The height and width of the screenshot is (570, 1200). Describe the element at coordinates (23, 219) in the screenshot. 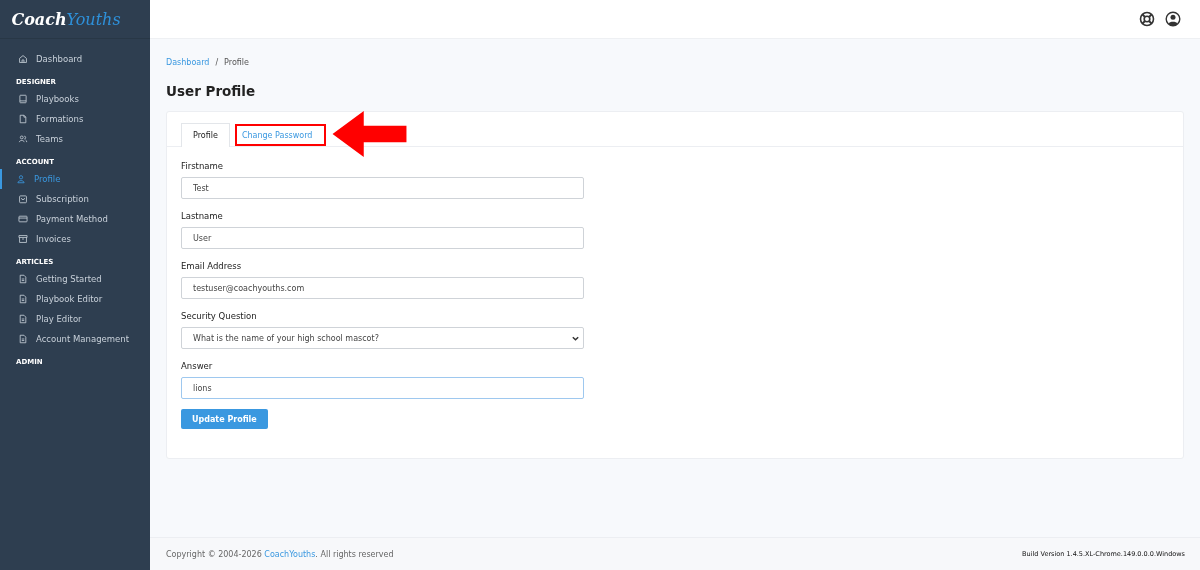

I see `credit-card-icon` at that location.